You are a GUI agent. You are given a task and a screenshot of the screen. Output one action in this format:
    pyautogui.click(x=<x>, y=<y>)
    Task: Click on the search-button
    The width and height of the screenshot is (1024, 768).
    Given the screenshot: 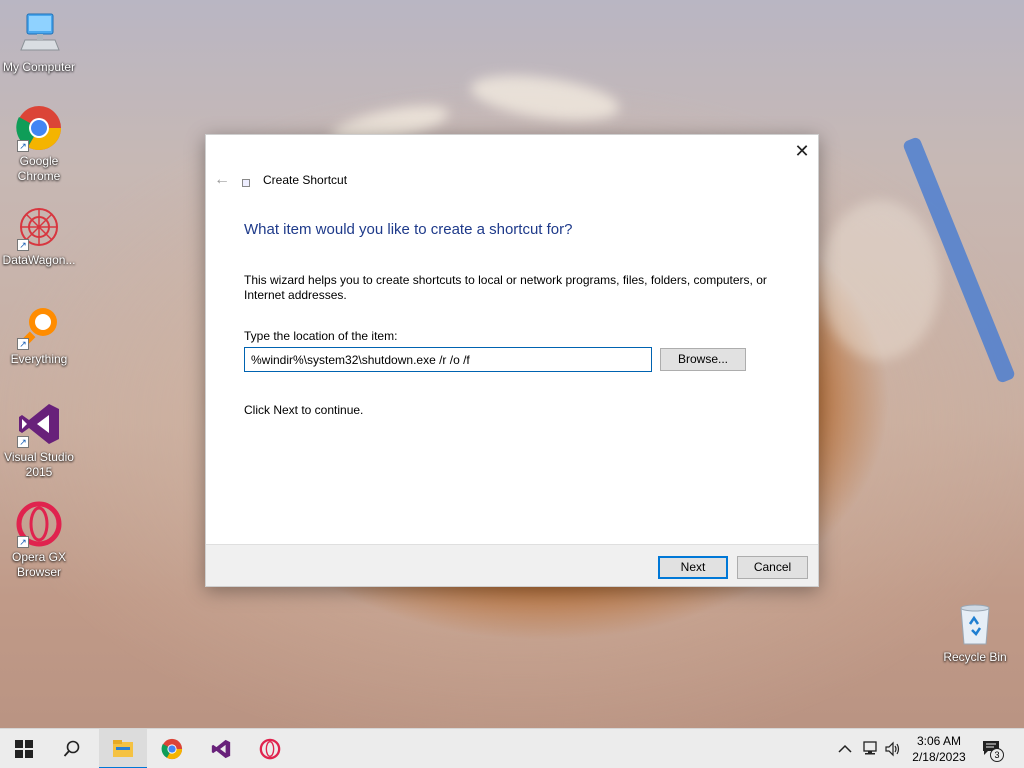 What is the action you would take?
    pyautogui.click(x=72, y=748)
    